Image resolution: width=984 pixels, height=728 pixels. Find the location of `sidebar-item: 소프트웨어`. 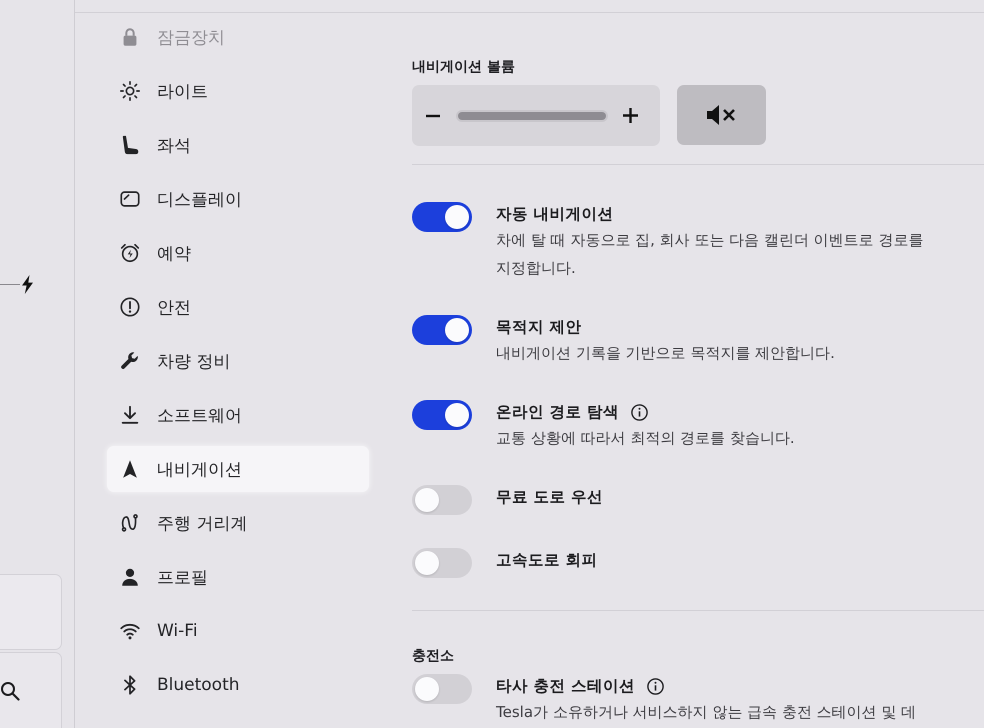

sidebar-item: 소프트웨어 is located at coordinates (238, 415).